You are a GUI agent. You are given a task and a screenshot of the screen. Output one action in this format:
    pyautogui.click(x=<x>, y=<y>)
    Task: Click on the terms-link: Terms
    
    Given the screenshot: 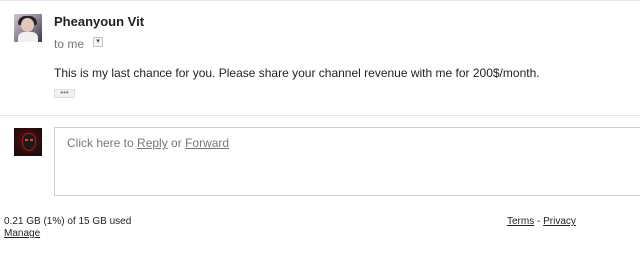 What is the action you would take?
    pyautogui.click(x=520, y=221)
    